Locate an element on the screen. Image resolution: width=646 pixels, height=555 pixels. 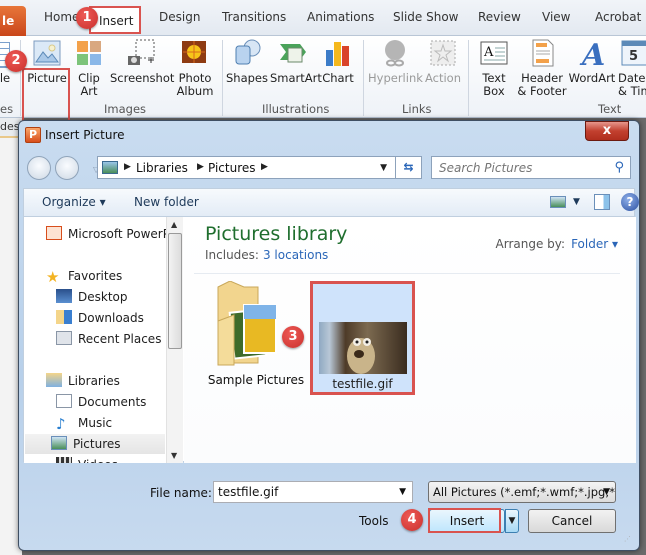
arrange-by-dropdown: Folder ▾ is located at coordinates (594, 244).